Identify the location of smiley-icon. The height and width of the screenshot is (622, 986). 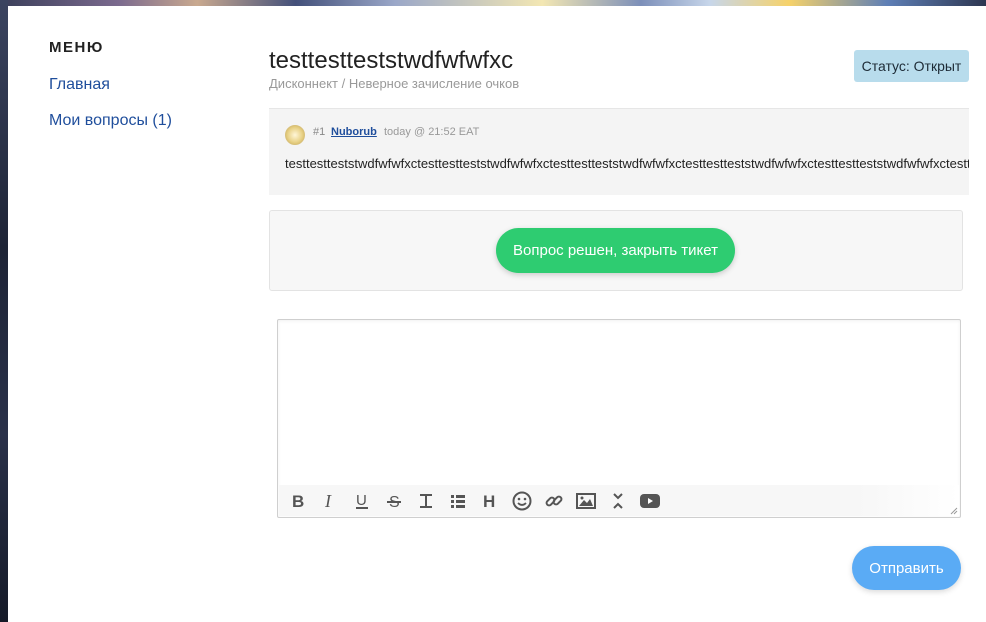
(522, 501).